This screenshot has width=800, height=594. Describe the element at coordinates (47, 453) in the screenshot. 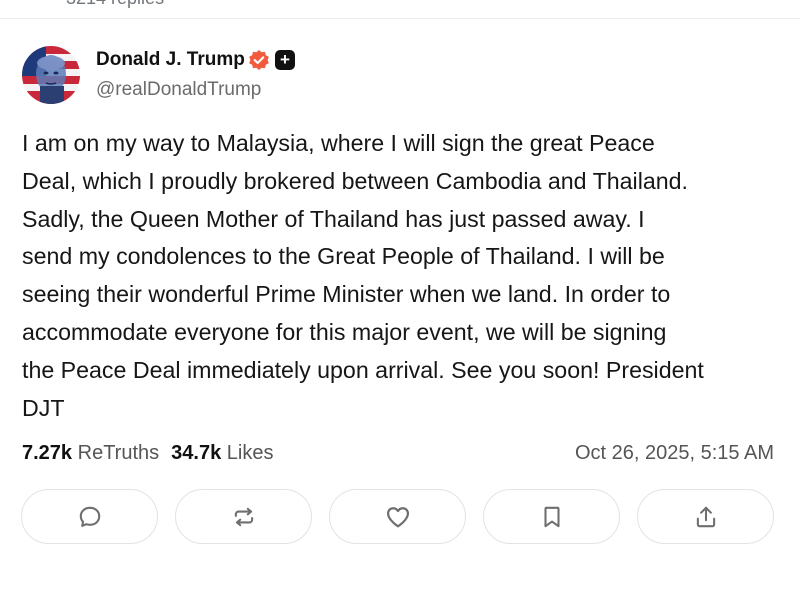

I see `retruths-count: 7.27k` at that location.